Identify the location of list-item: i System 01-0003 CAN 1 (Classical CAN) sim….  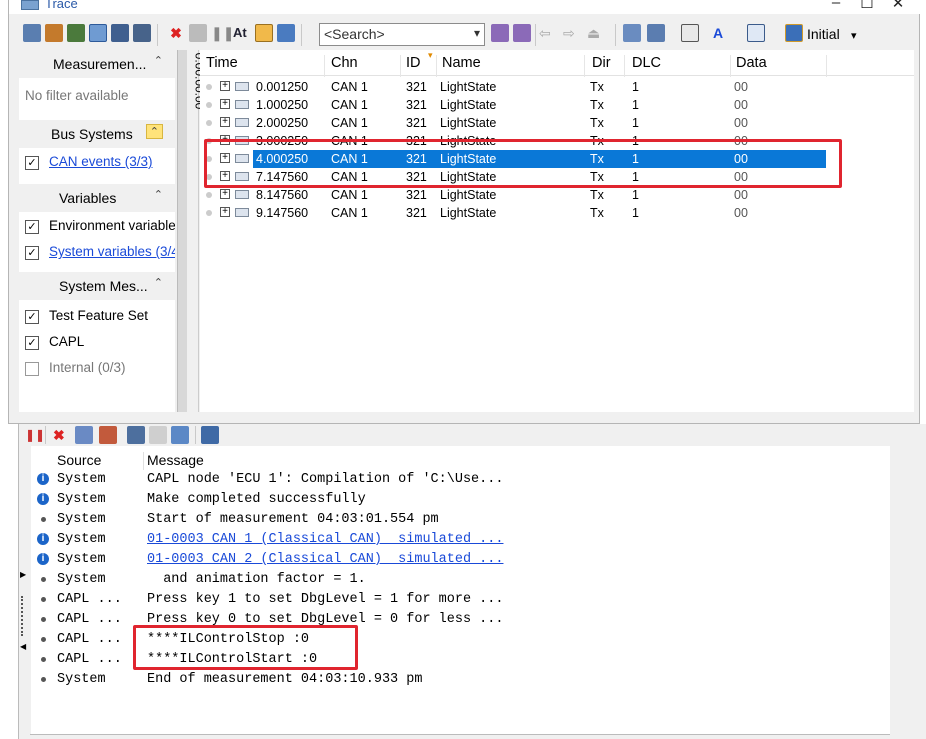
(461, 540).